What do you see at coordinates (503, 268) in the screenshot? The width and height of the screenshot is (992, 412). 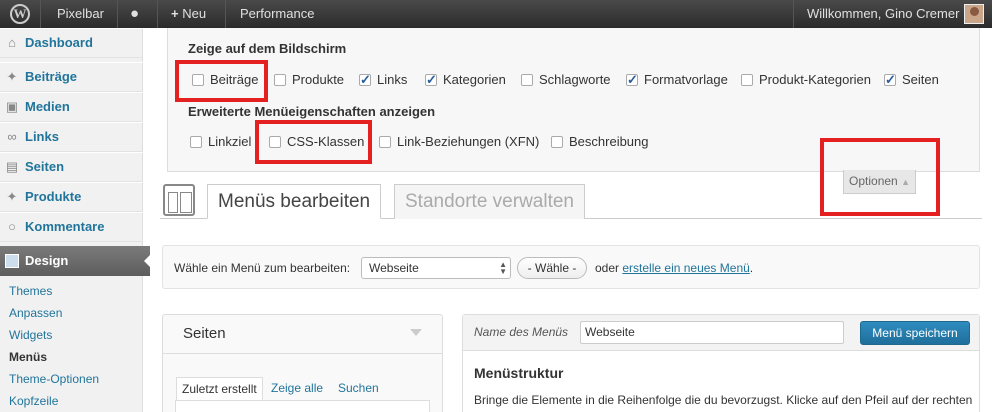 I see `select-arrows-icon: ▲ ▼` at bounding box center [503, 268].